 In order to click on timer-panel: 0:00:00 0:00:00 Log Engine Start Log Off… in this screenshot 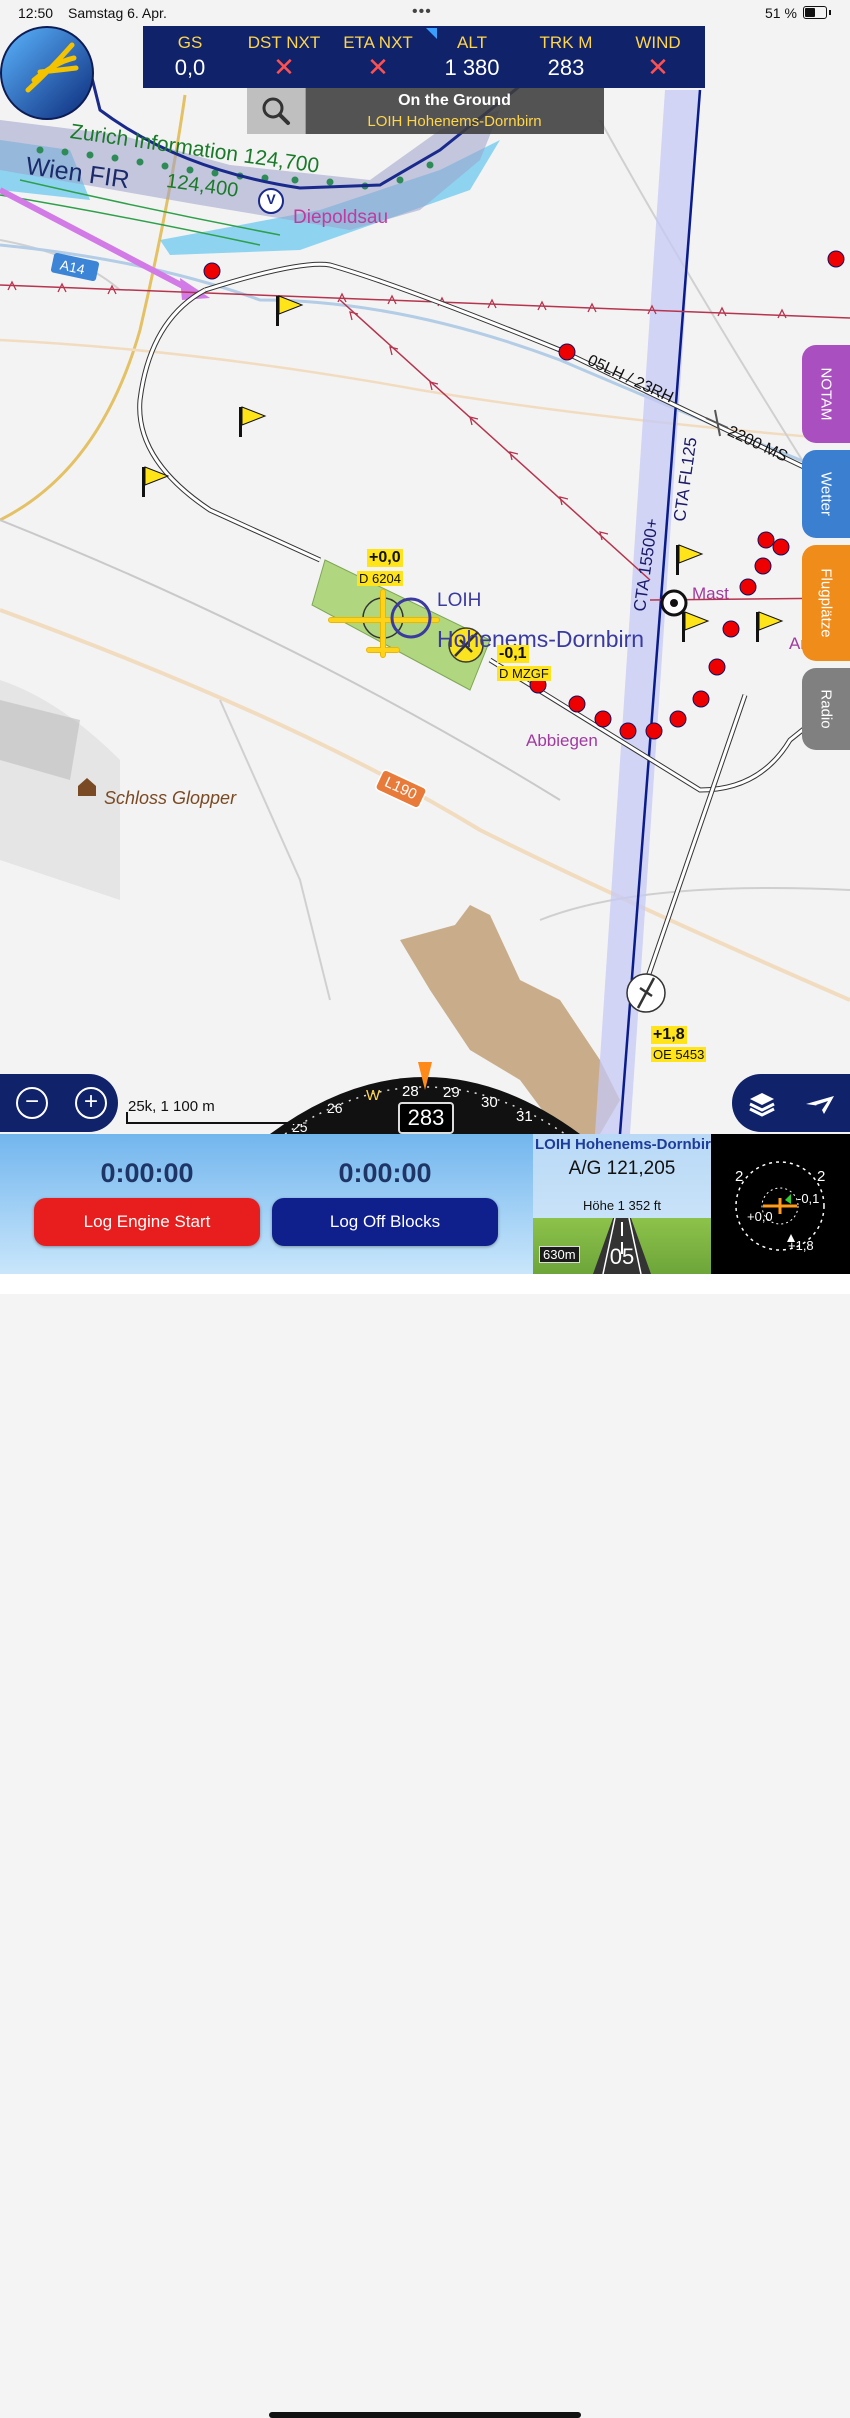, I will do `click(266, 1204)`.